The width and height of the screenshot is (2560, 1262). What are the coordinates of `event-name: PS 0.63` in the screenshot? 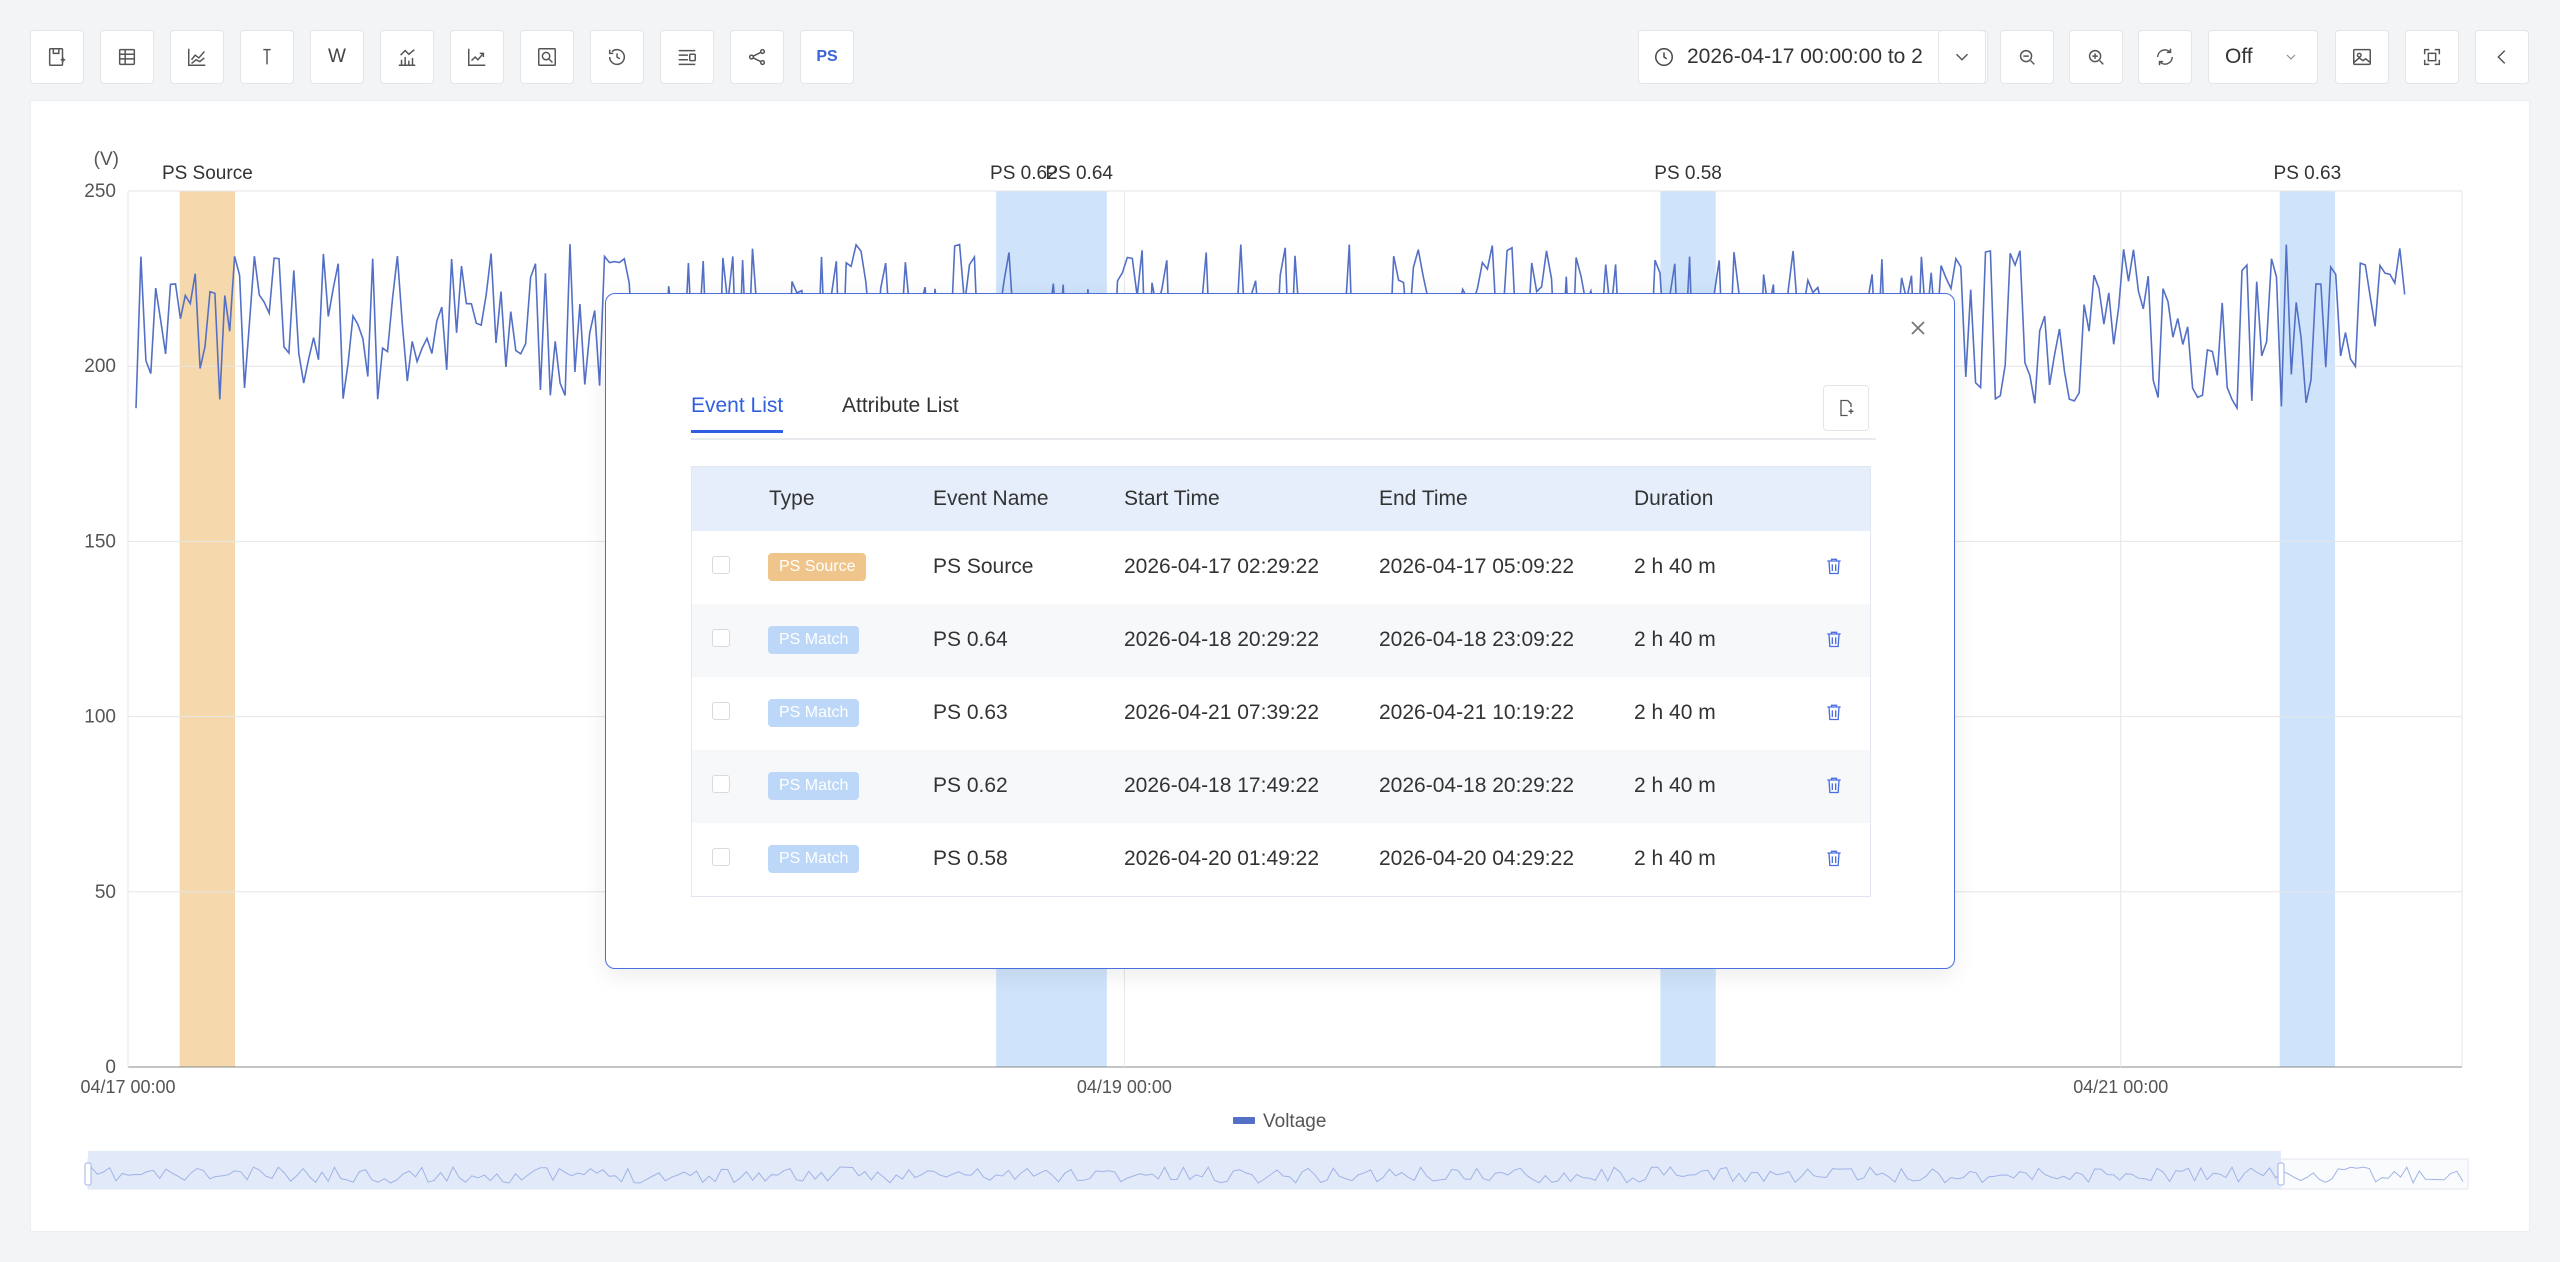 It's located at (970, 712).